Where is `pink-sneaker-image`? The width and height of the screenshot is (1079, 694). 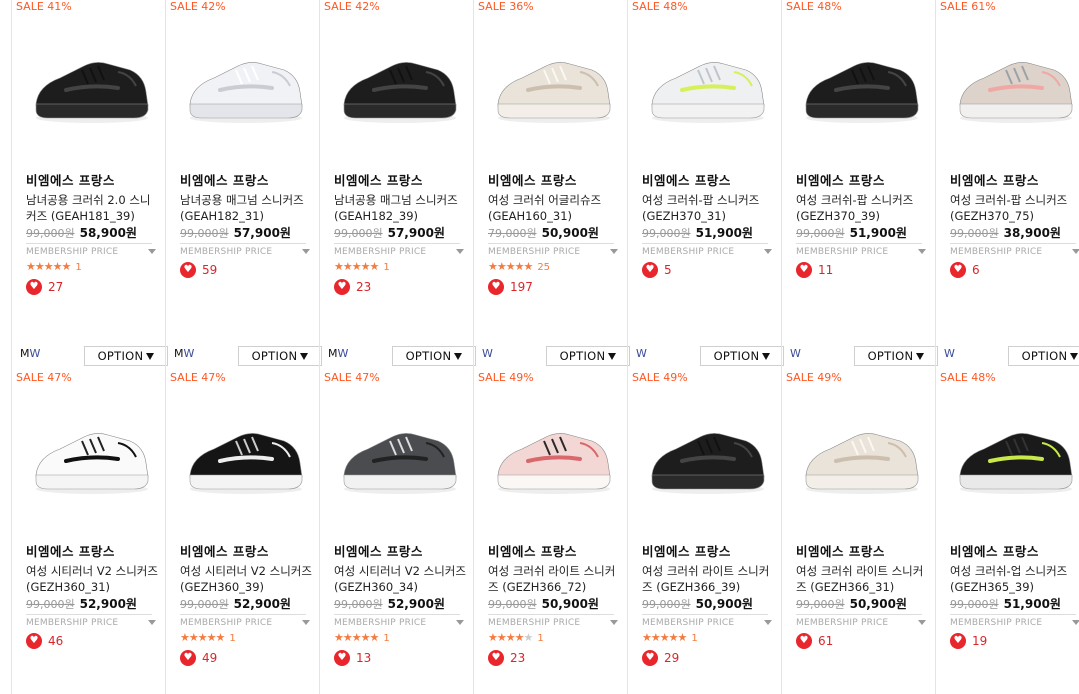 pink-sneaker-image is located at coordinates (553, 452).